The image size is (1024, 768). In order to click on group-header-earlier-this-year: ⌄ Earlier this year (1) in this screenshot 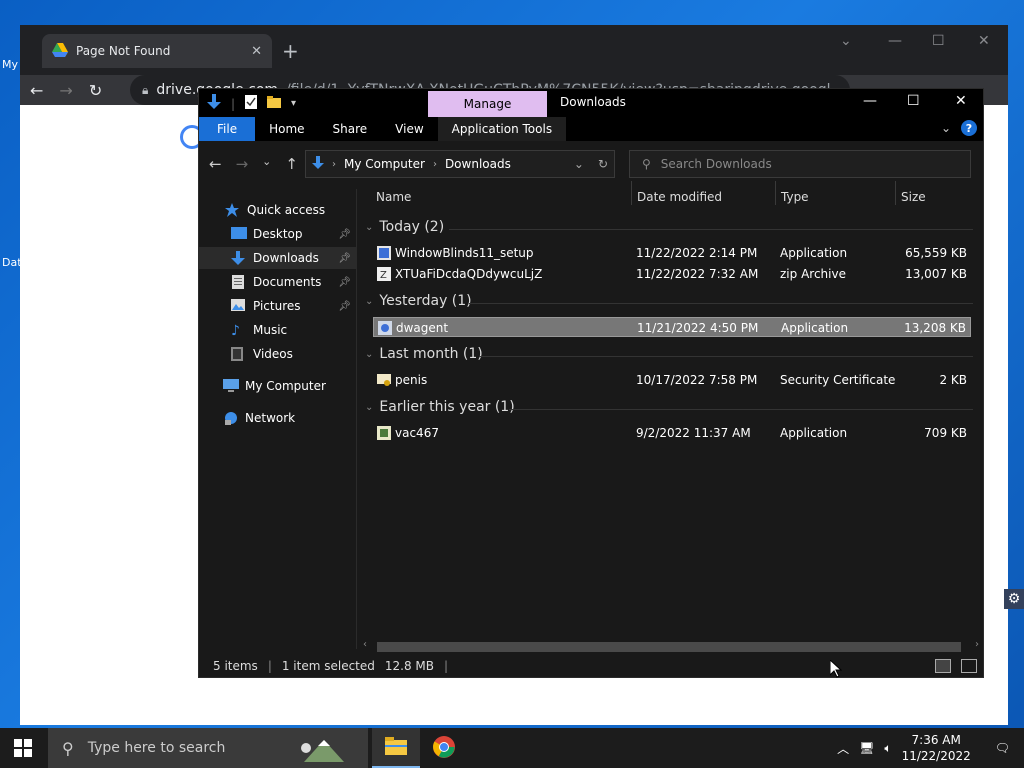, I will do `click(440, 407)`.